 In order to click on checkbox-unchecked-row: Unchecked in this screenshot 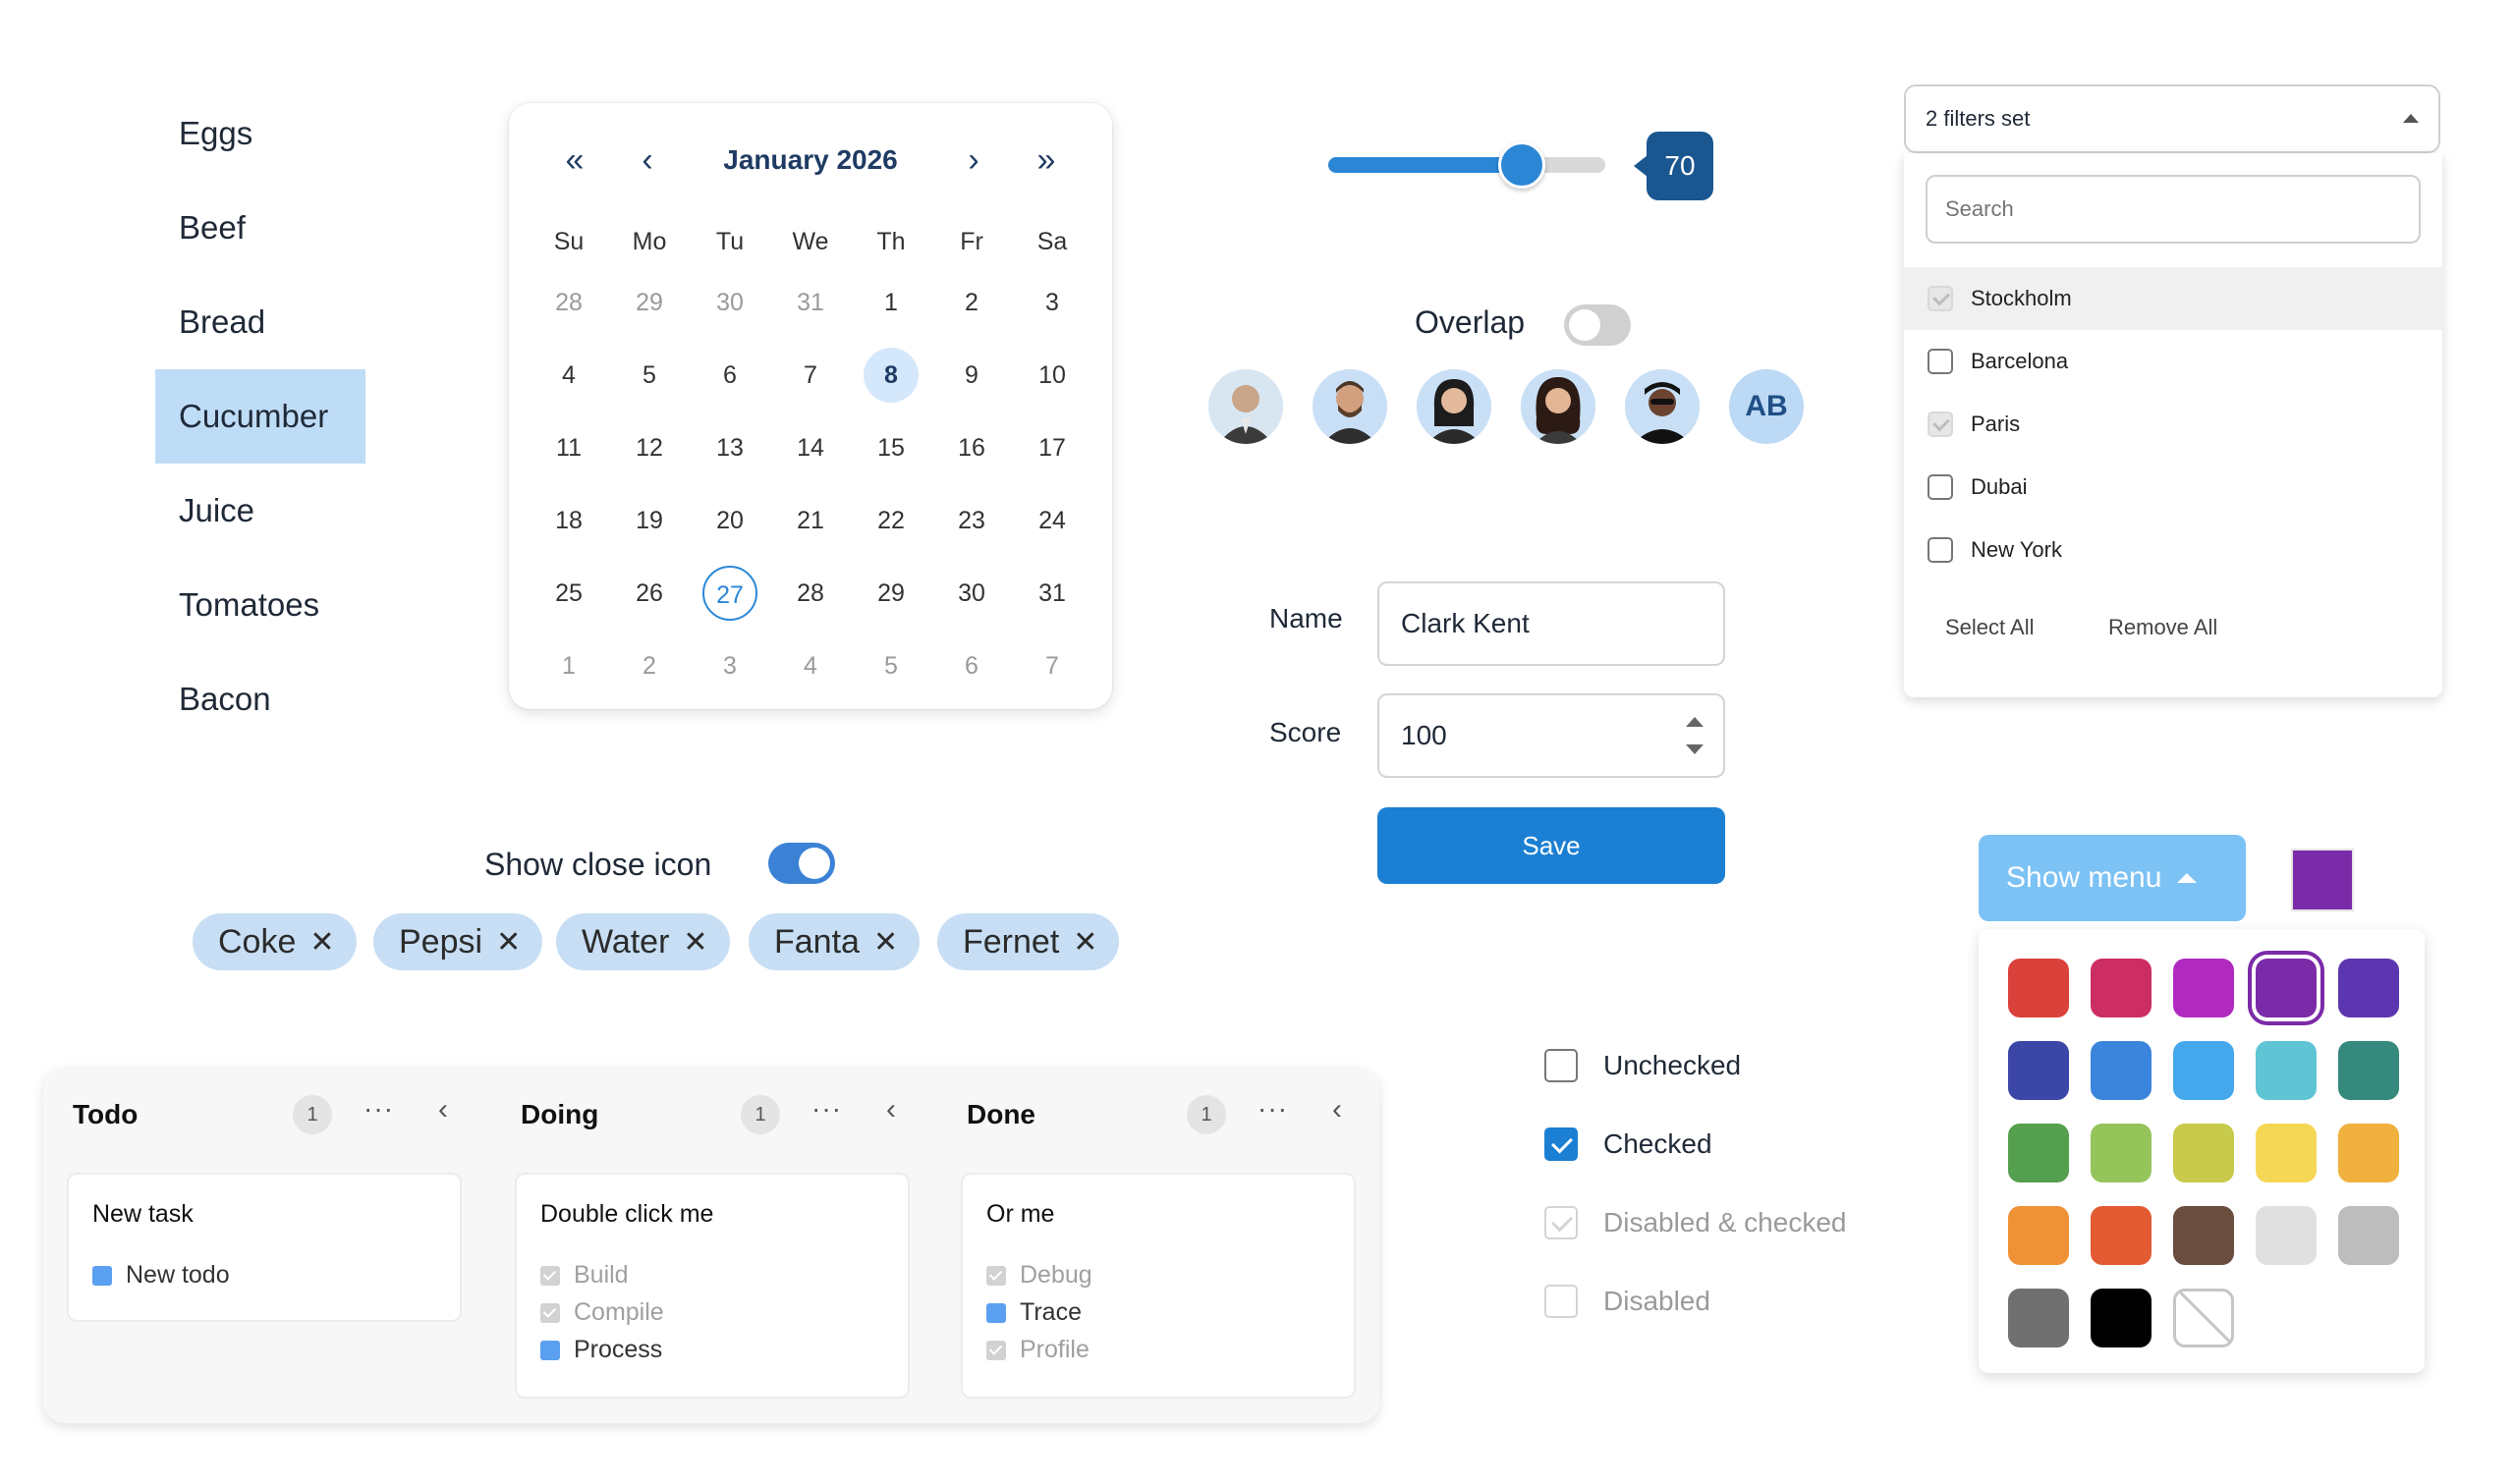, I will do `click(1642, 1065)`.